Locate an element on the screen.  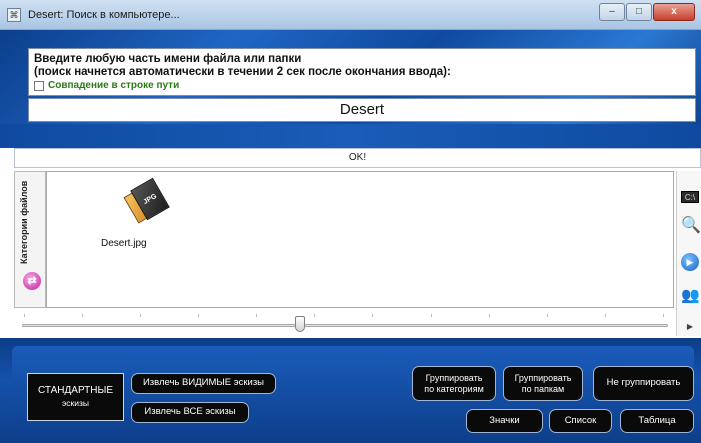
group-by-category-line2: по категориям is located at coordinates (454, 388).